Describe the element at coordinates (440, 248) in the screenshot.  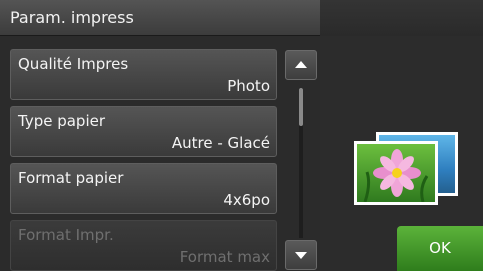
I see `ok-button: OK` at that location.